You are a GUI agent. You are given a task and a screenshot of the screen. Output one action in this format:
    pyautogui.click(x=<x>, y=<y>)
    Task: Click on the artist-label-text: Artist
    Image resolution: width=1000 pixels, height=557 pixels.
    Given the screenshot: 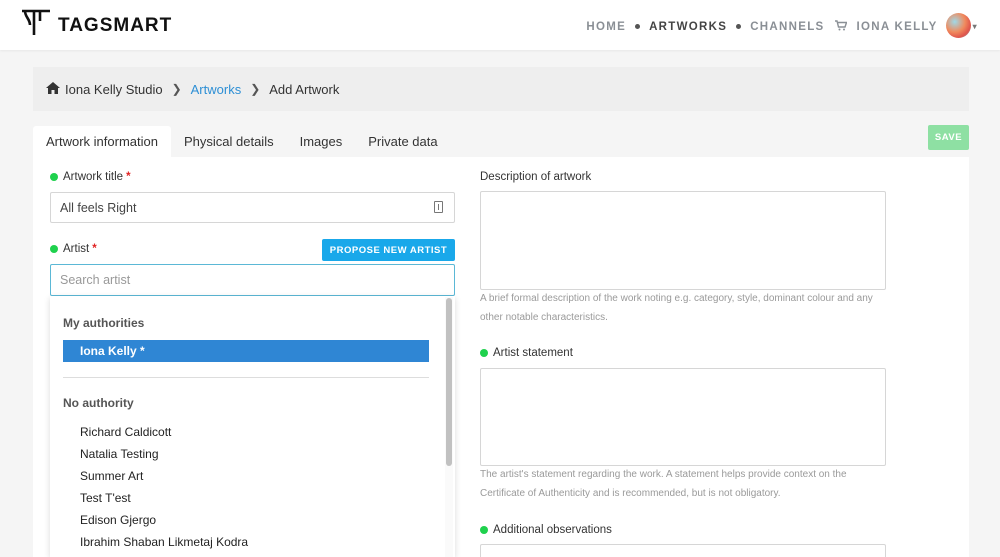 What is the action you would take?
    pyautogui.click(x=76, y=249)
    